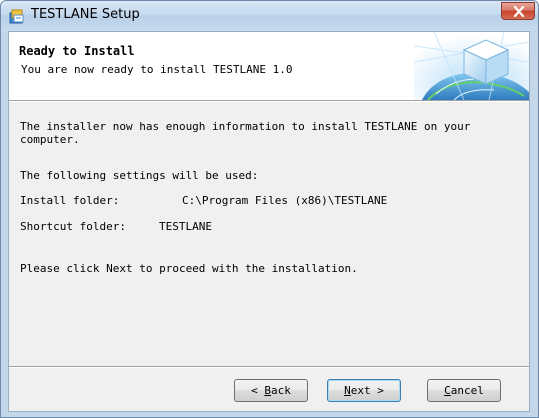 Image resolution: width=539 pixels, height=418 pixels. Describe the element at coordinates (185, 226) in the screenshot. I see `shortcut-folder-value: TESTLANE` at that location.